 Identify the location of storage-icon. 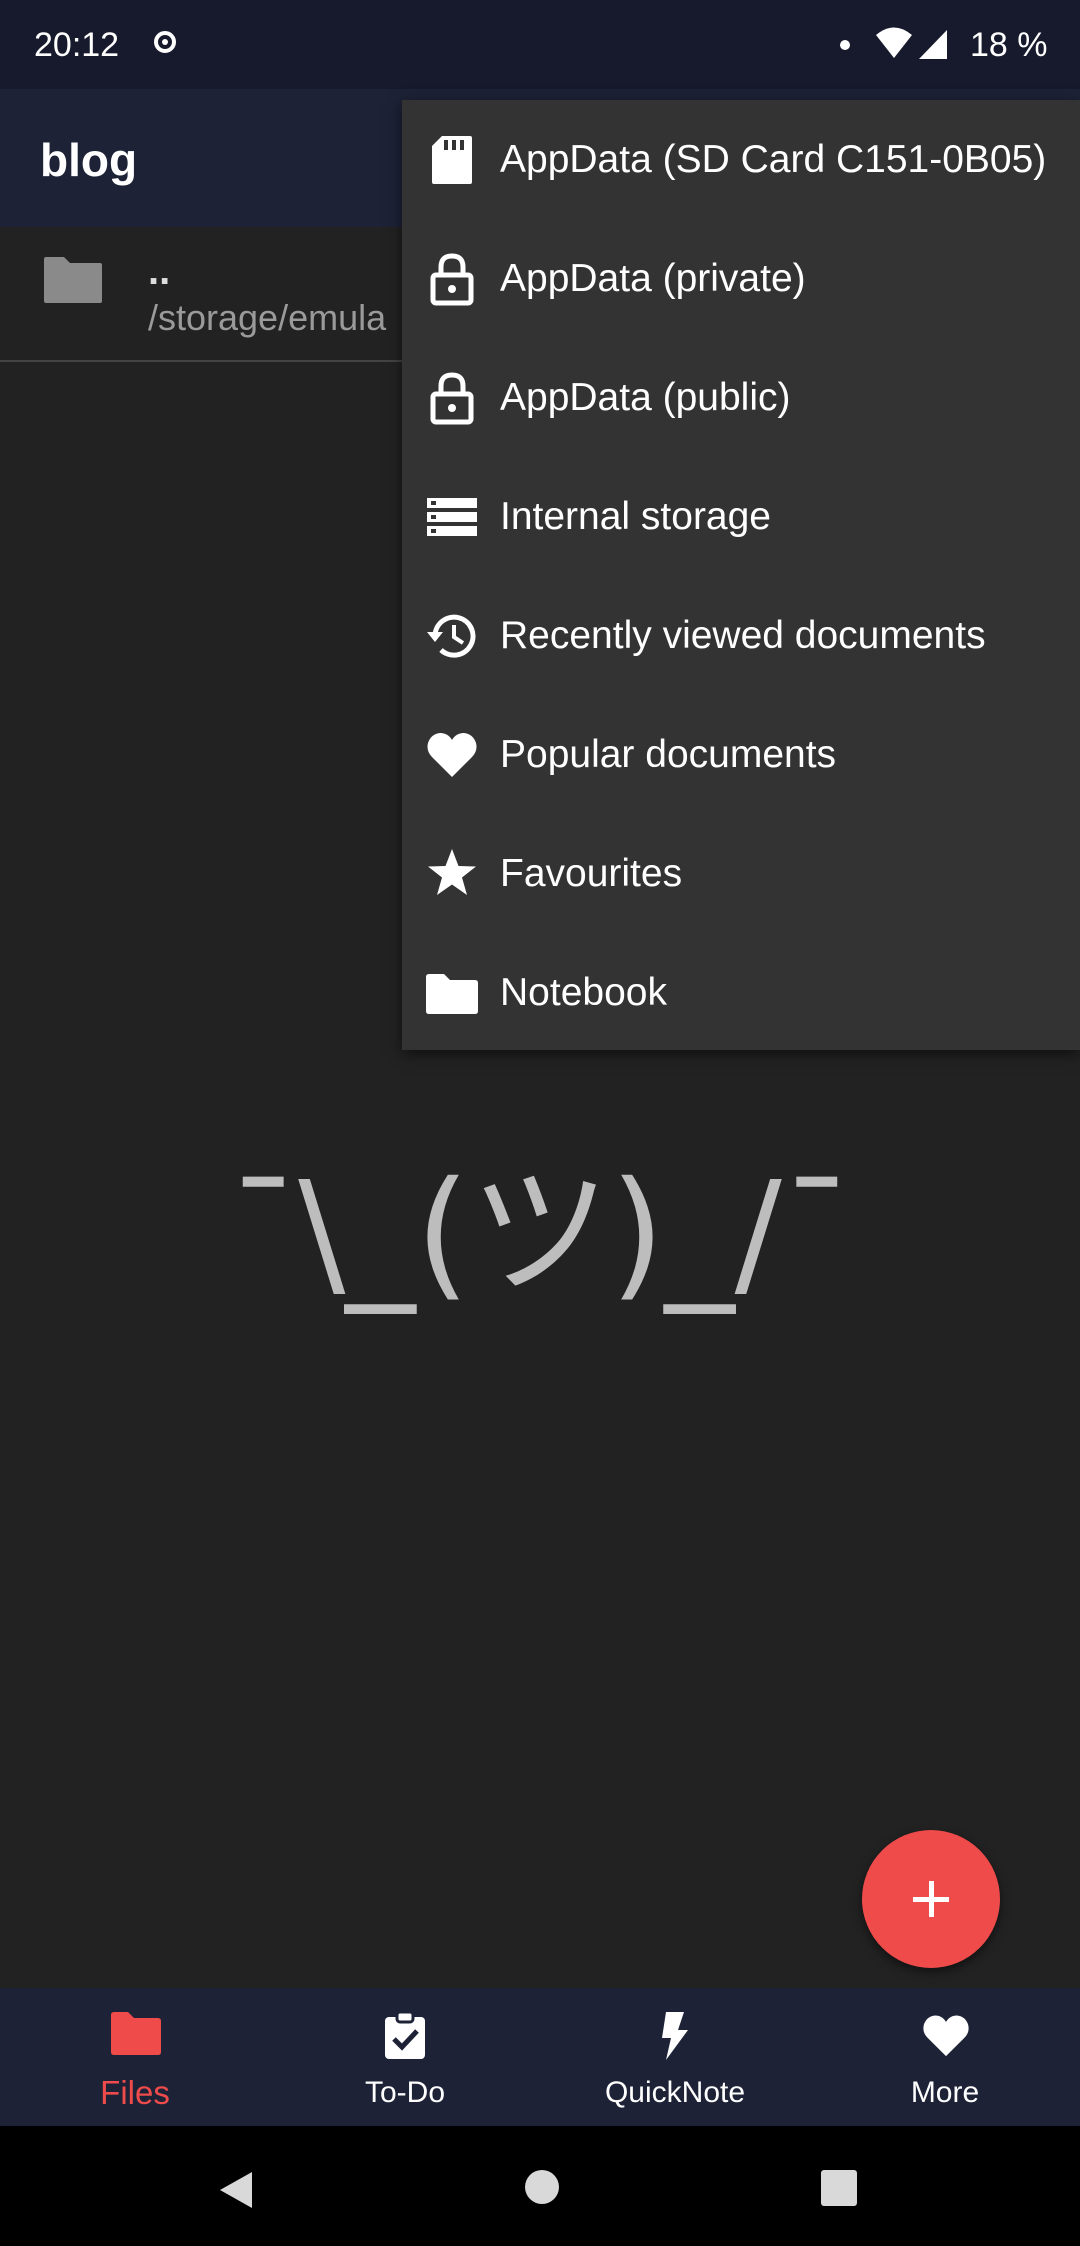
(452, 517).